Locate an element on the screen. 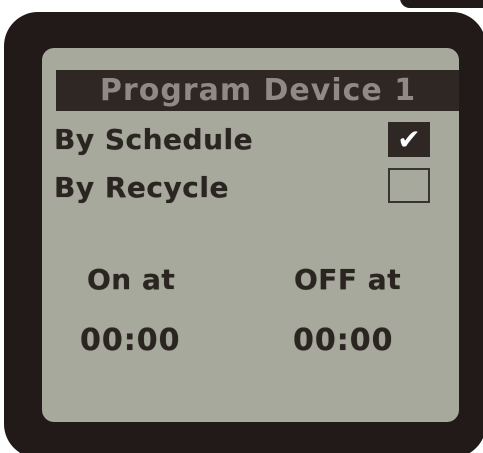 The image size is (483, 453). by-schedule-checkbox: ✔ is located at coordinates (409, 139).